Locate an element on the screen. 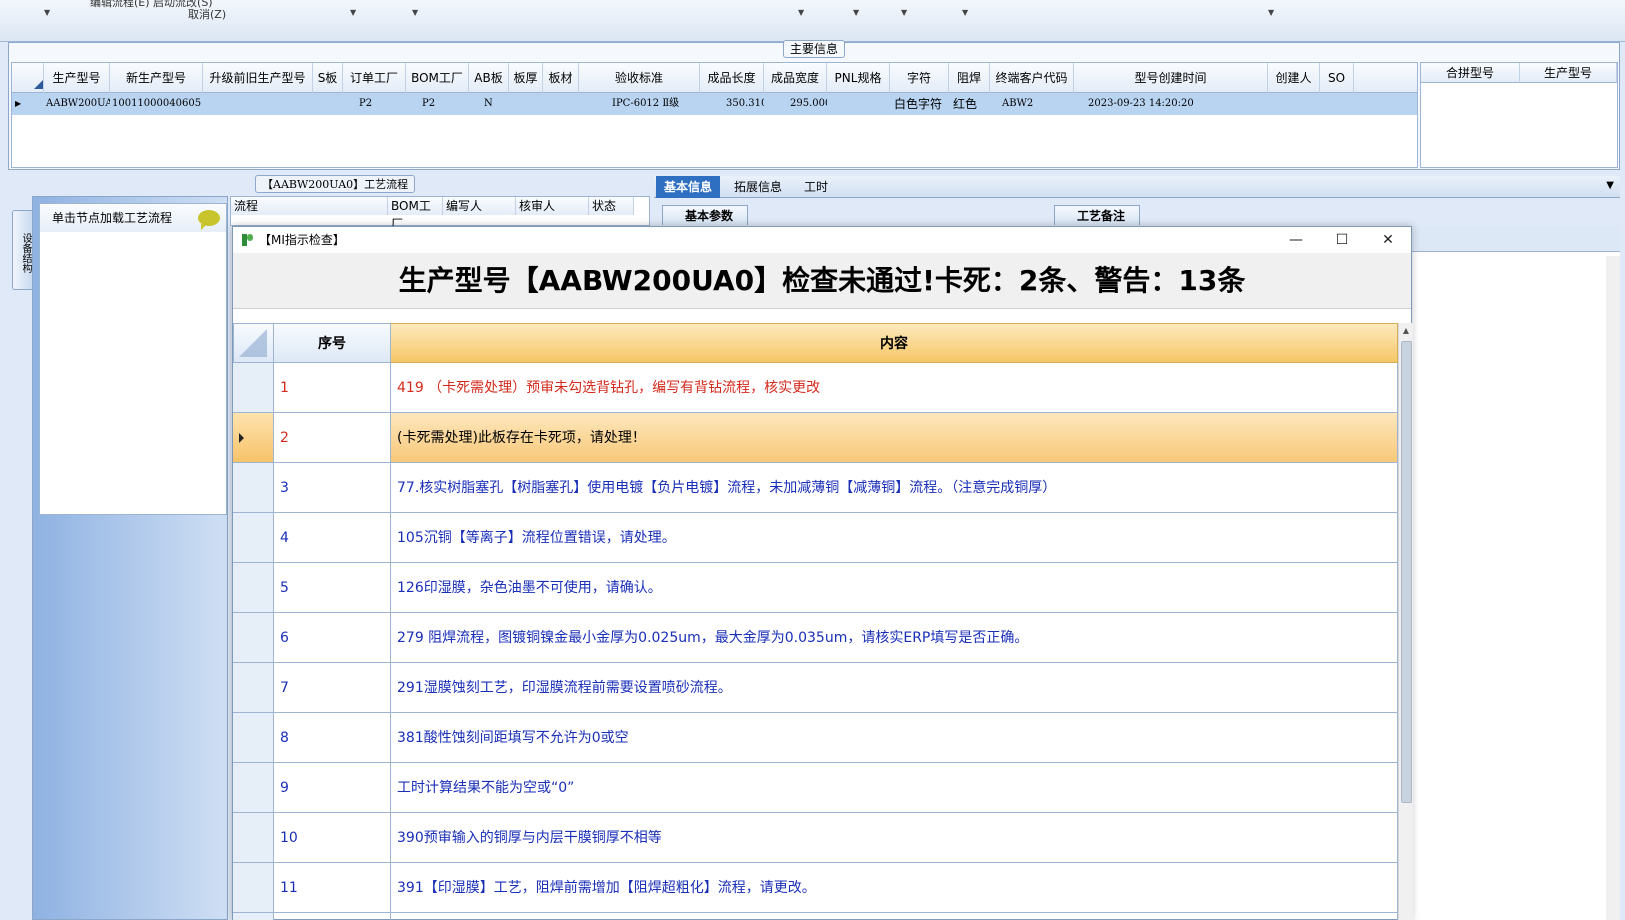 This screenshot has height=920, width=1625. seq-cell: 9 is located at coordinates (332, 788).